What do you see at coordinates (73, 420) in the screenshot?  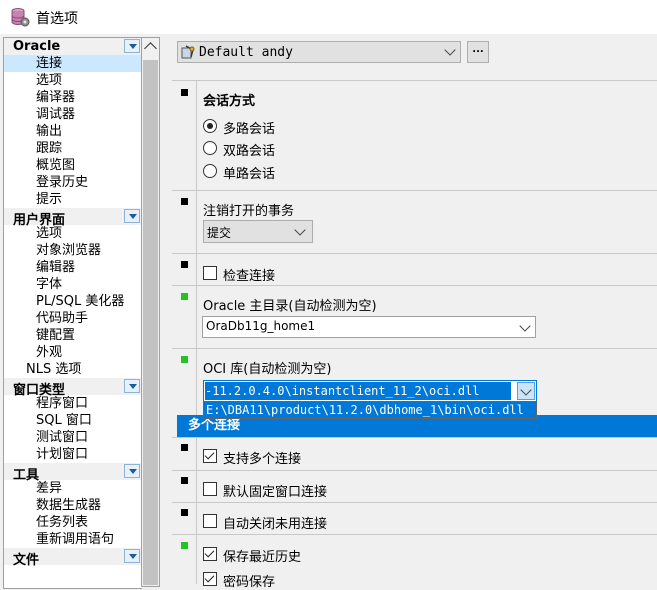 I see `nav-item-sql-window: SQL 窗口` at bounding box center [73, 420].